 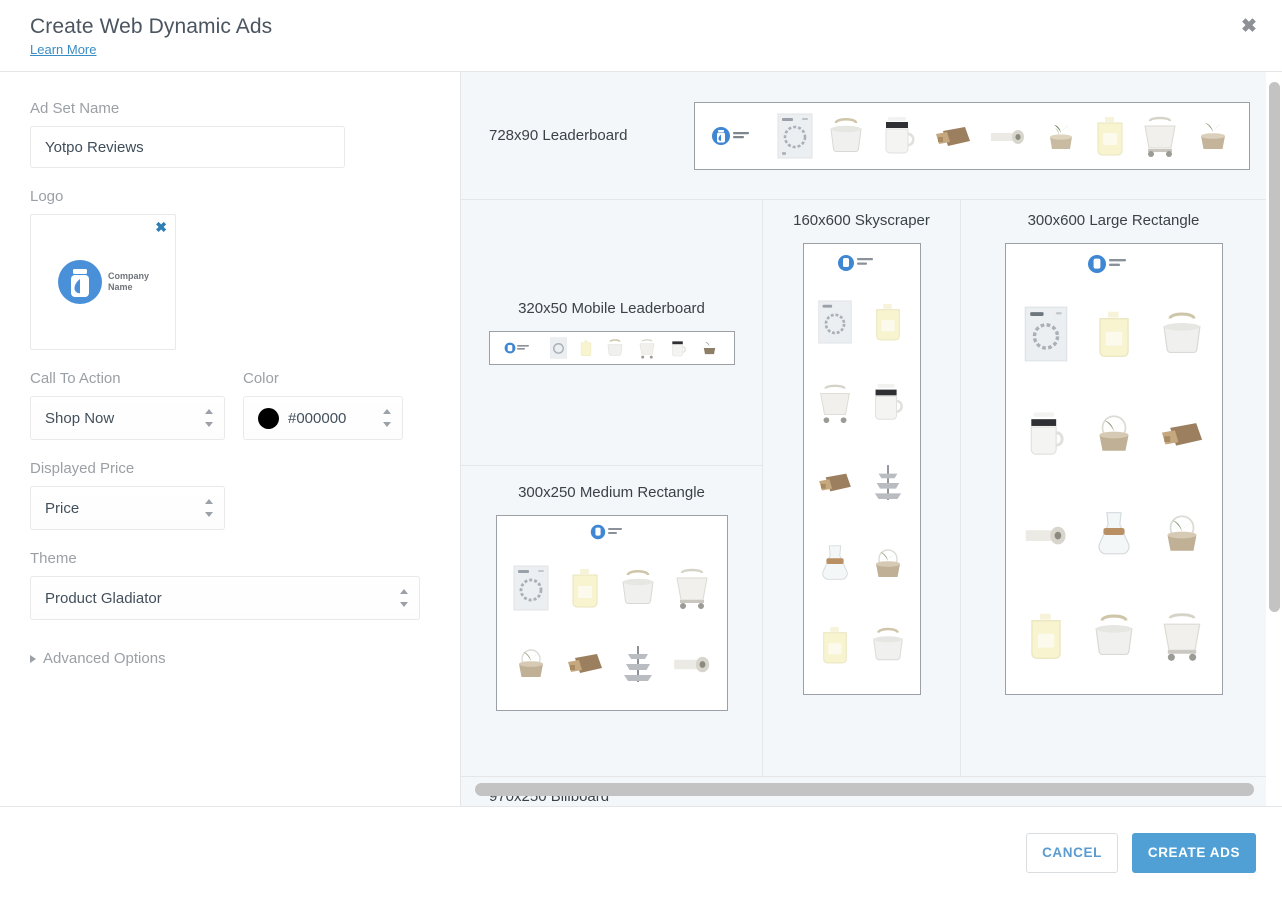 I want to click on product-tiered-stand-image, so click(x=638, y=664).